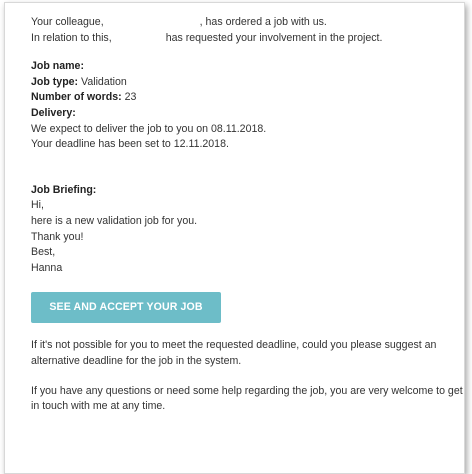  I want to click on briefing-line: Hanna, so click(47, 267).